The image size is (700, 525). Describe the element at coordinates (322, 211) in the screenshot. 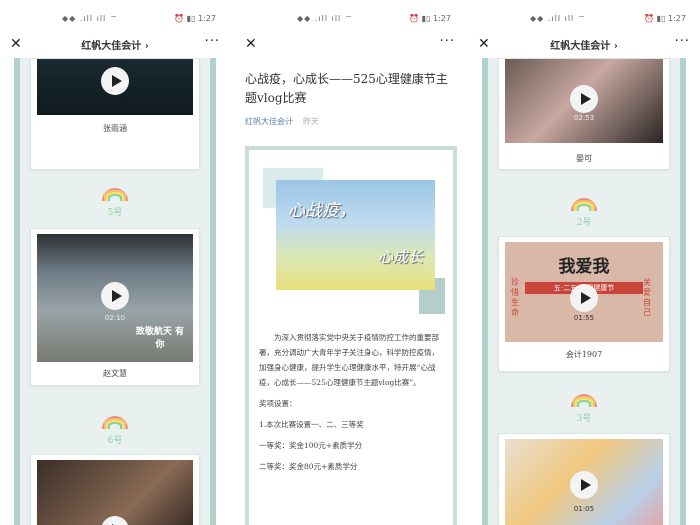

I see `poster-text: 心战疫，` at that location.